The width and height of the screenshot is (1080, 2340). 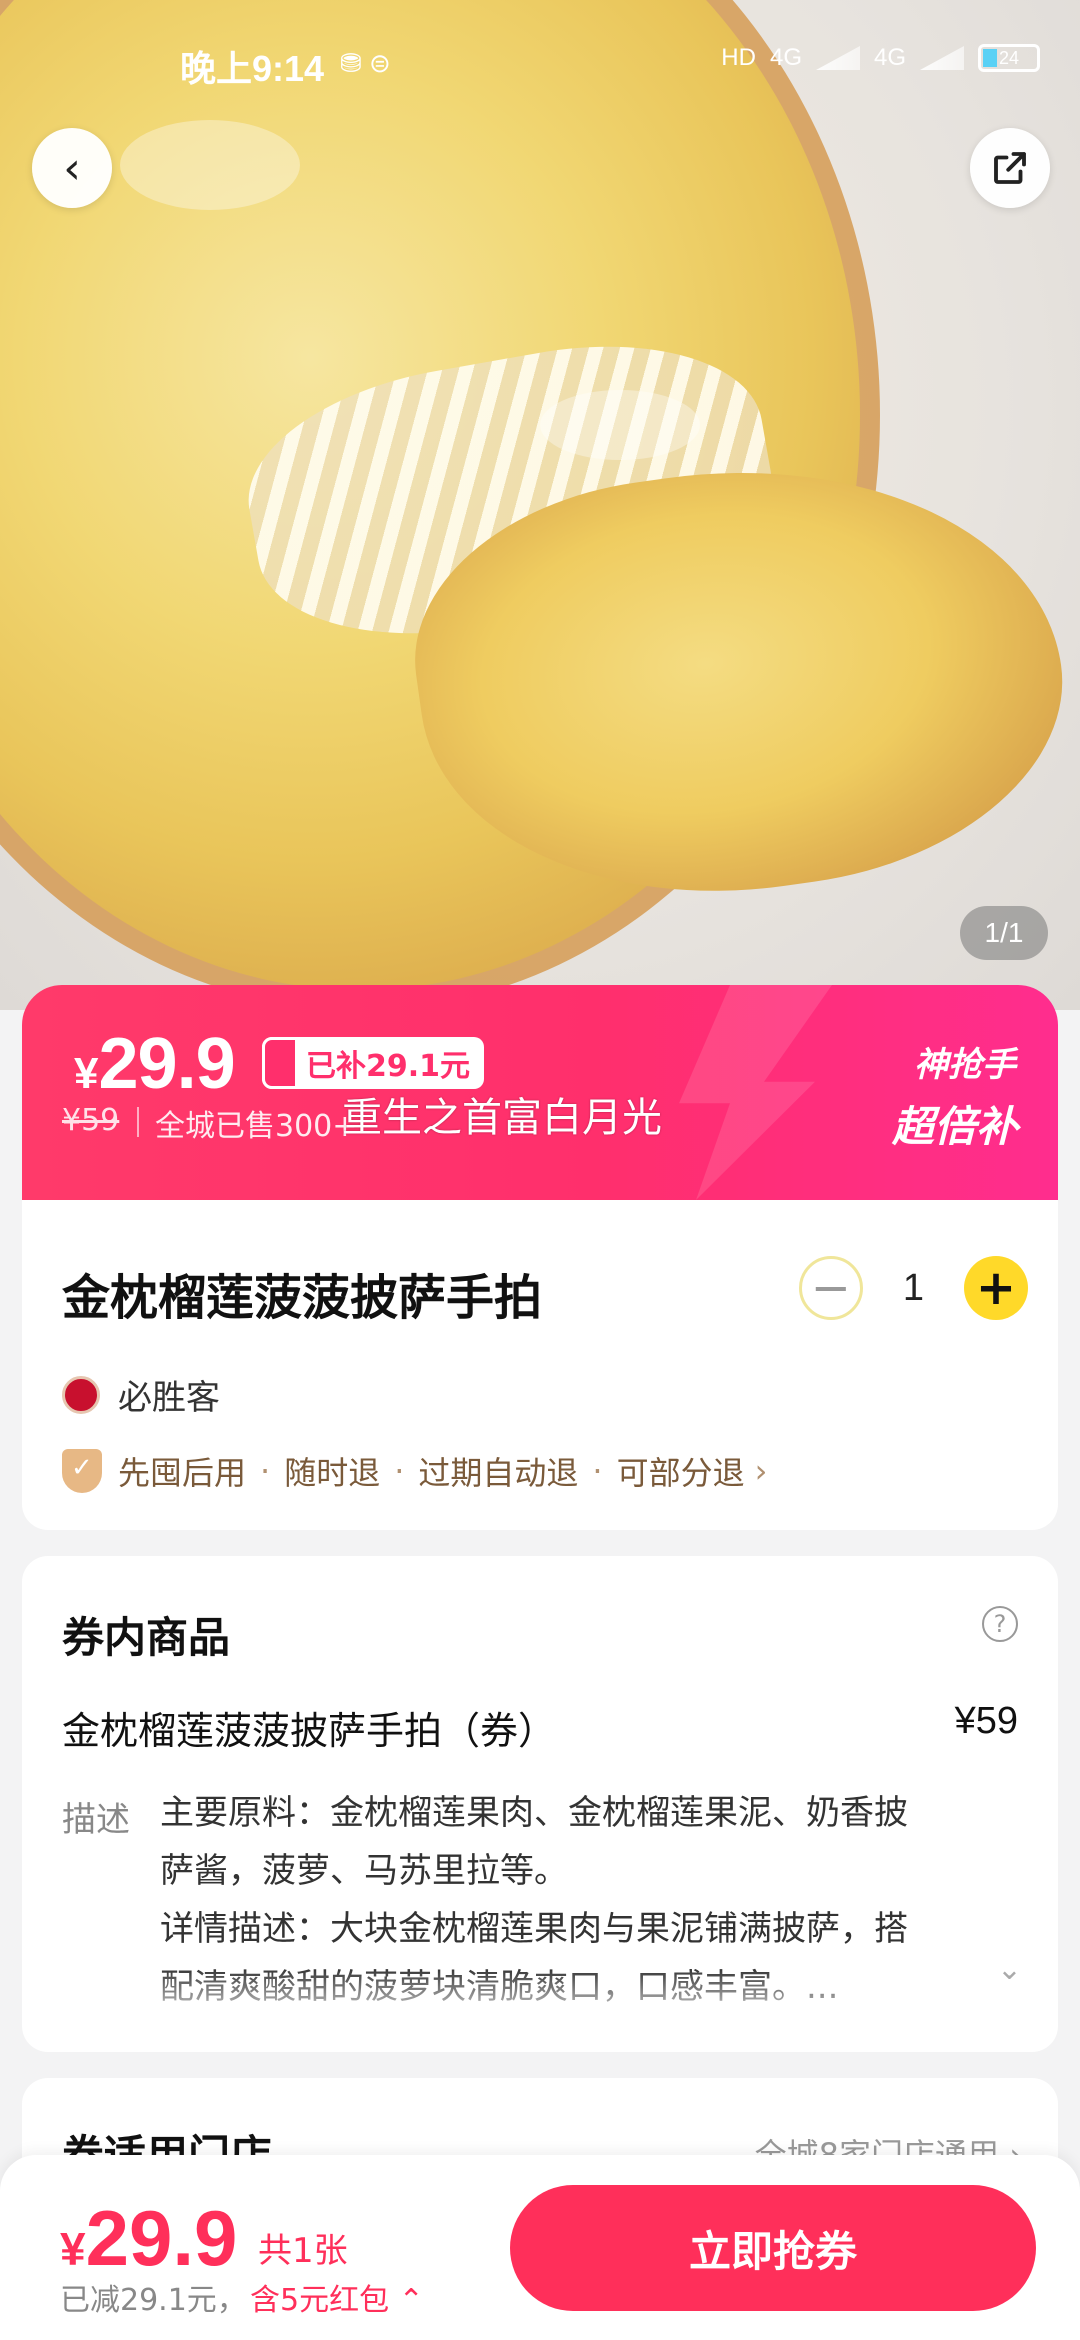 What do you see at coordinates (96, 1820) in the screenshot?
I see `description-label: 描述` at bounding box center [96, 1820].